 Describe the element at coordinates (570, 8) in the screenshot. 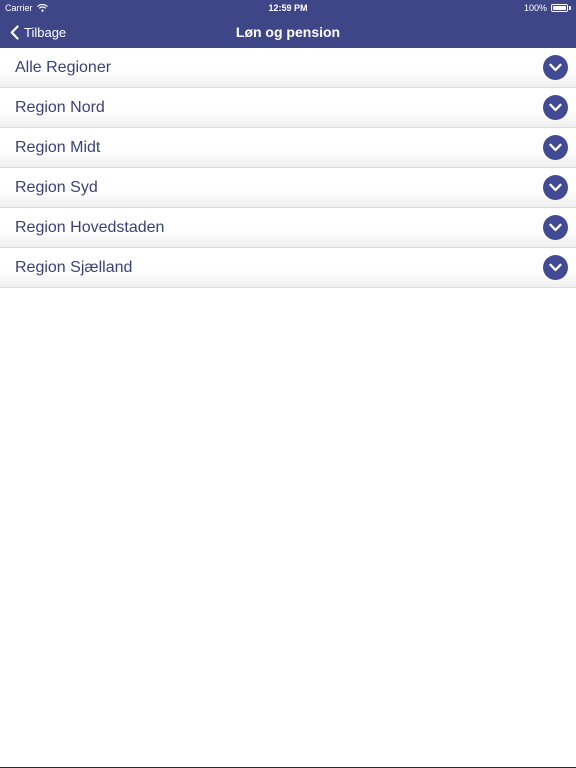

I see `battery-tip` at that location.